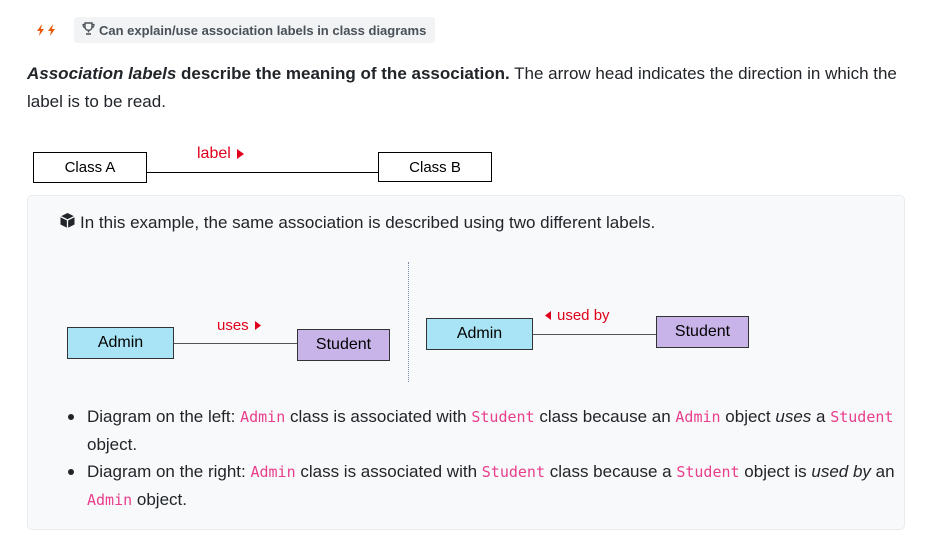 Image resolution: width=931 pixels, height=541 pixels. I want to click on association-line, so click(262, 172).